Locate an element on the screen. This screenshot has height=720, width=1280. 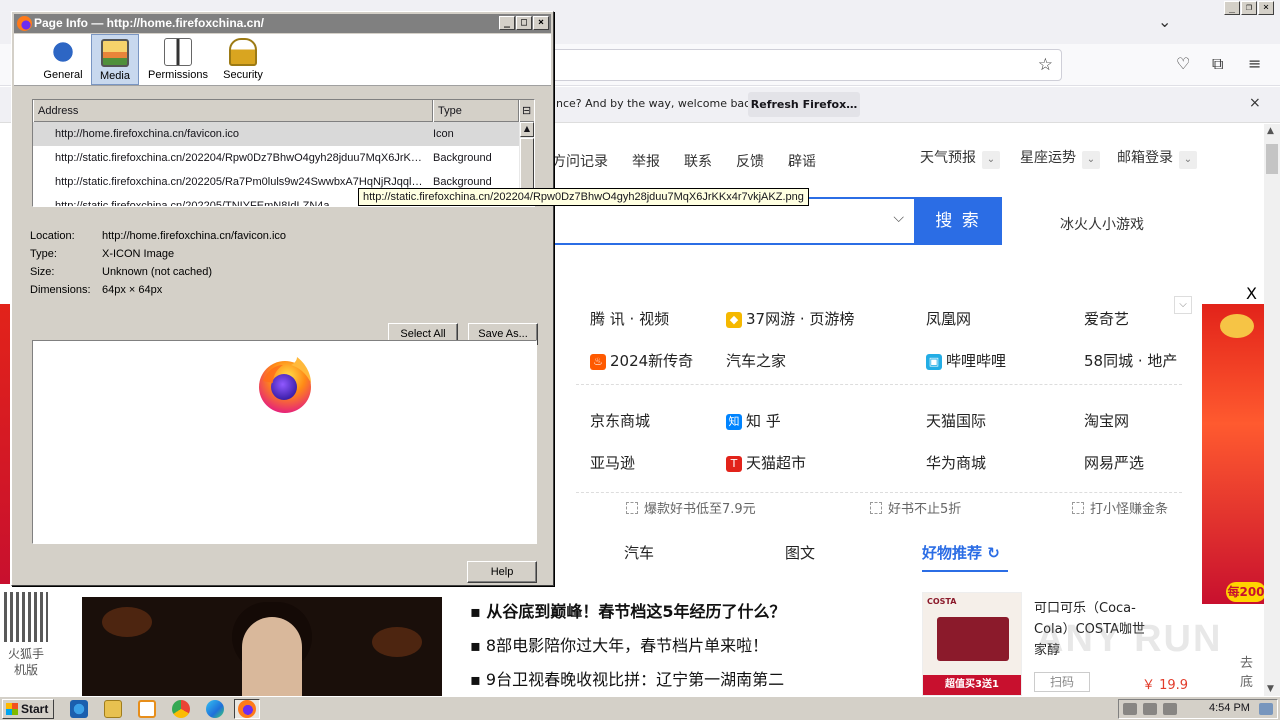
site-link: 汽车之家 is located at coordinates (756, 360).